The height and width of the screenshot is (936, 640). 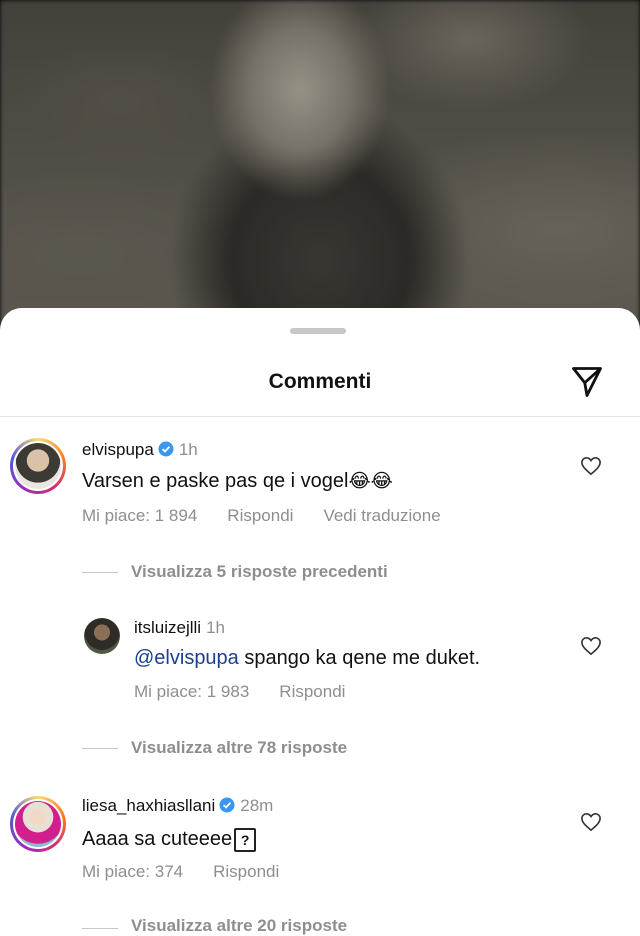 I want to click on title-divider, so click(x=320, y=416).